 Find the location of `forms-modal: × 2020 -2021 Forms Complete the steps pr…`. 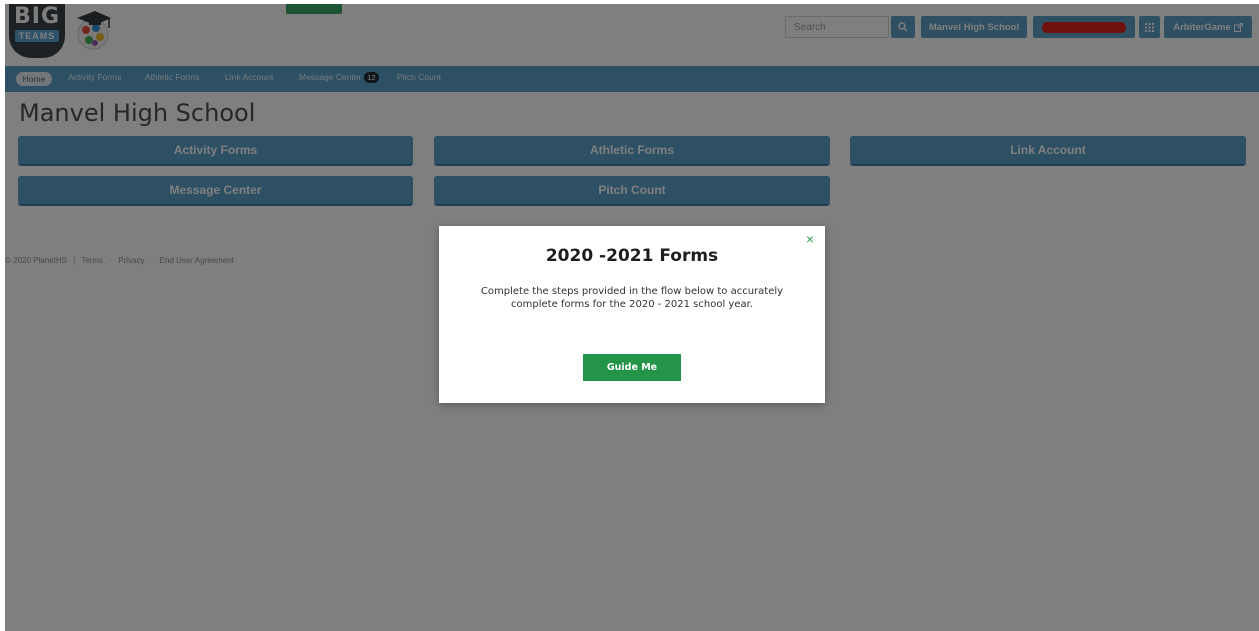

forms-modal: × 2020 -2021 Forms Complete the steps pr… is located at coordinates (632, 314).